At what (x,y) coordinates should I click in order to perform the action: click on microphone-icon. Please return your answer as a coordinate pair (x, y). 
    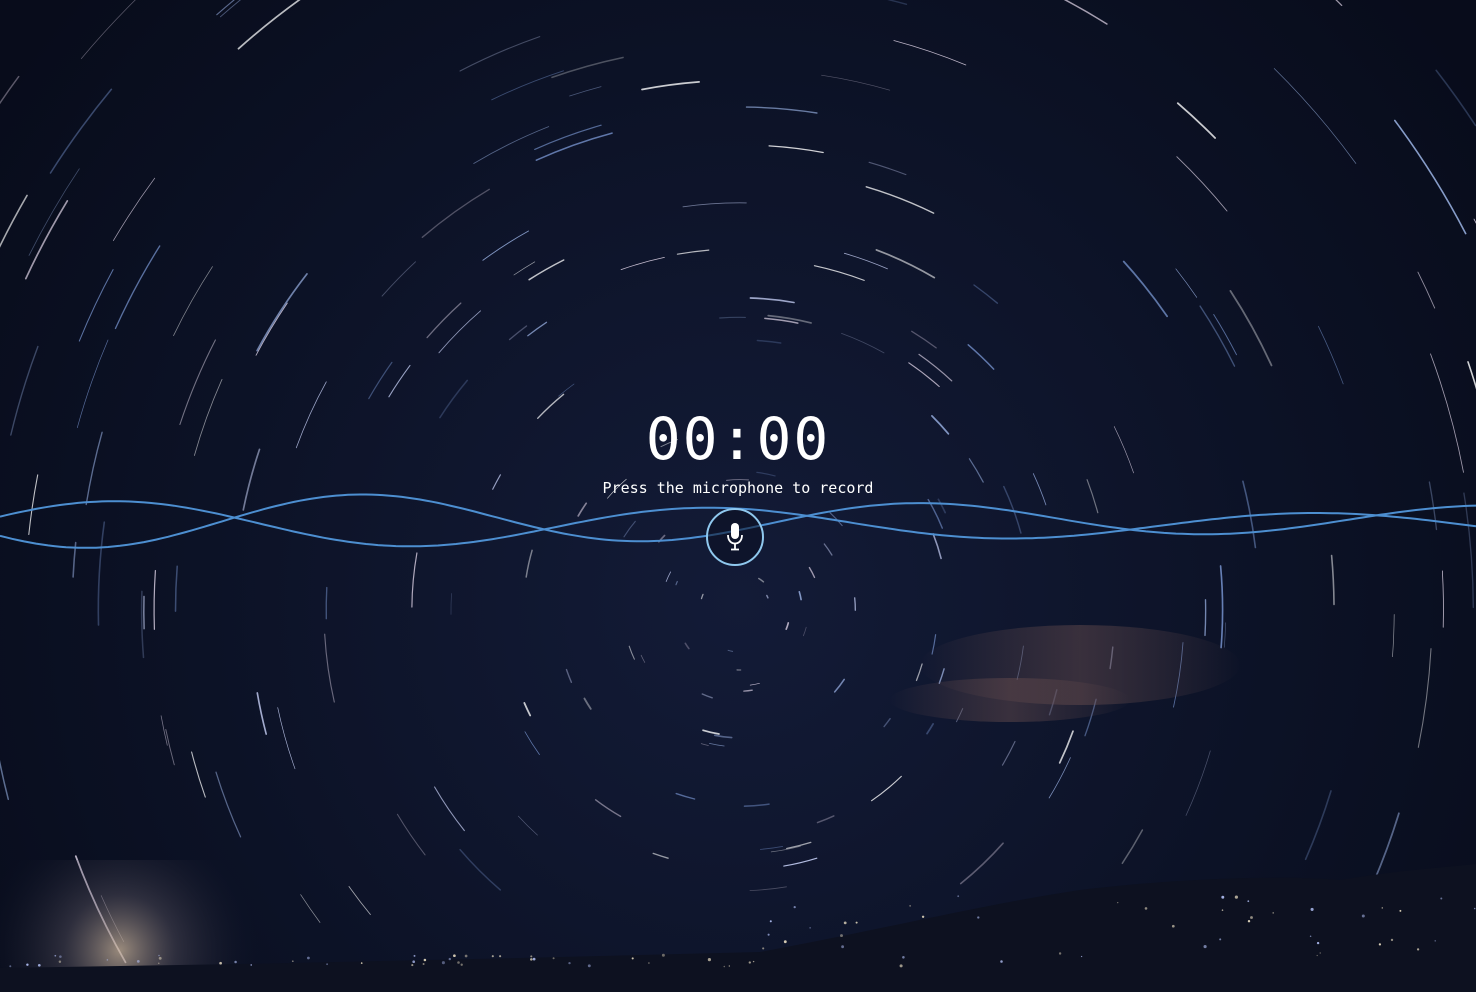
    Looking at the image, I should click on (735, 537).